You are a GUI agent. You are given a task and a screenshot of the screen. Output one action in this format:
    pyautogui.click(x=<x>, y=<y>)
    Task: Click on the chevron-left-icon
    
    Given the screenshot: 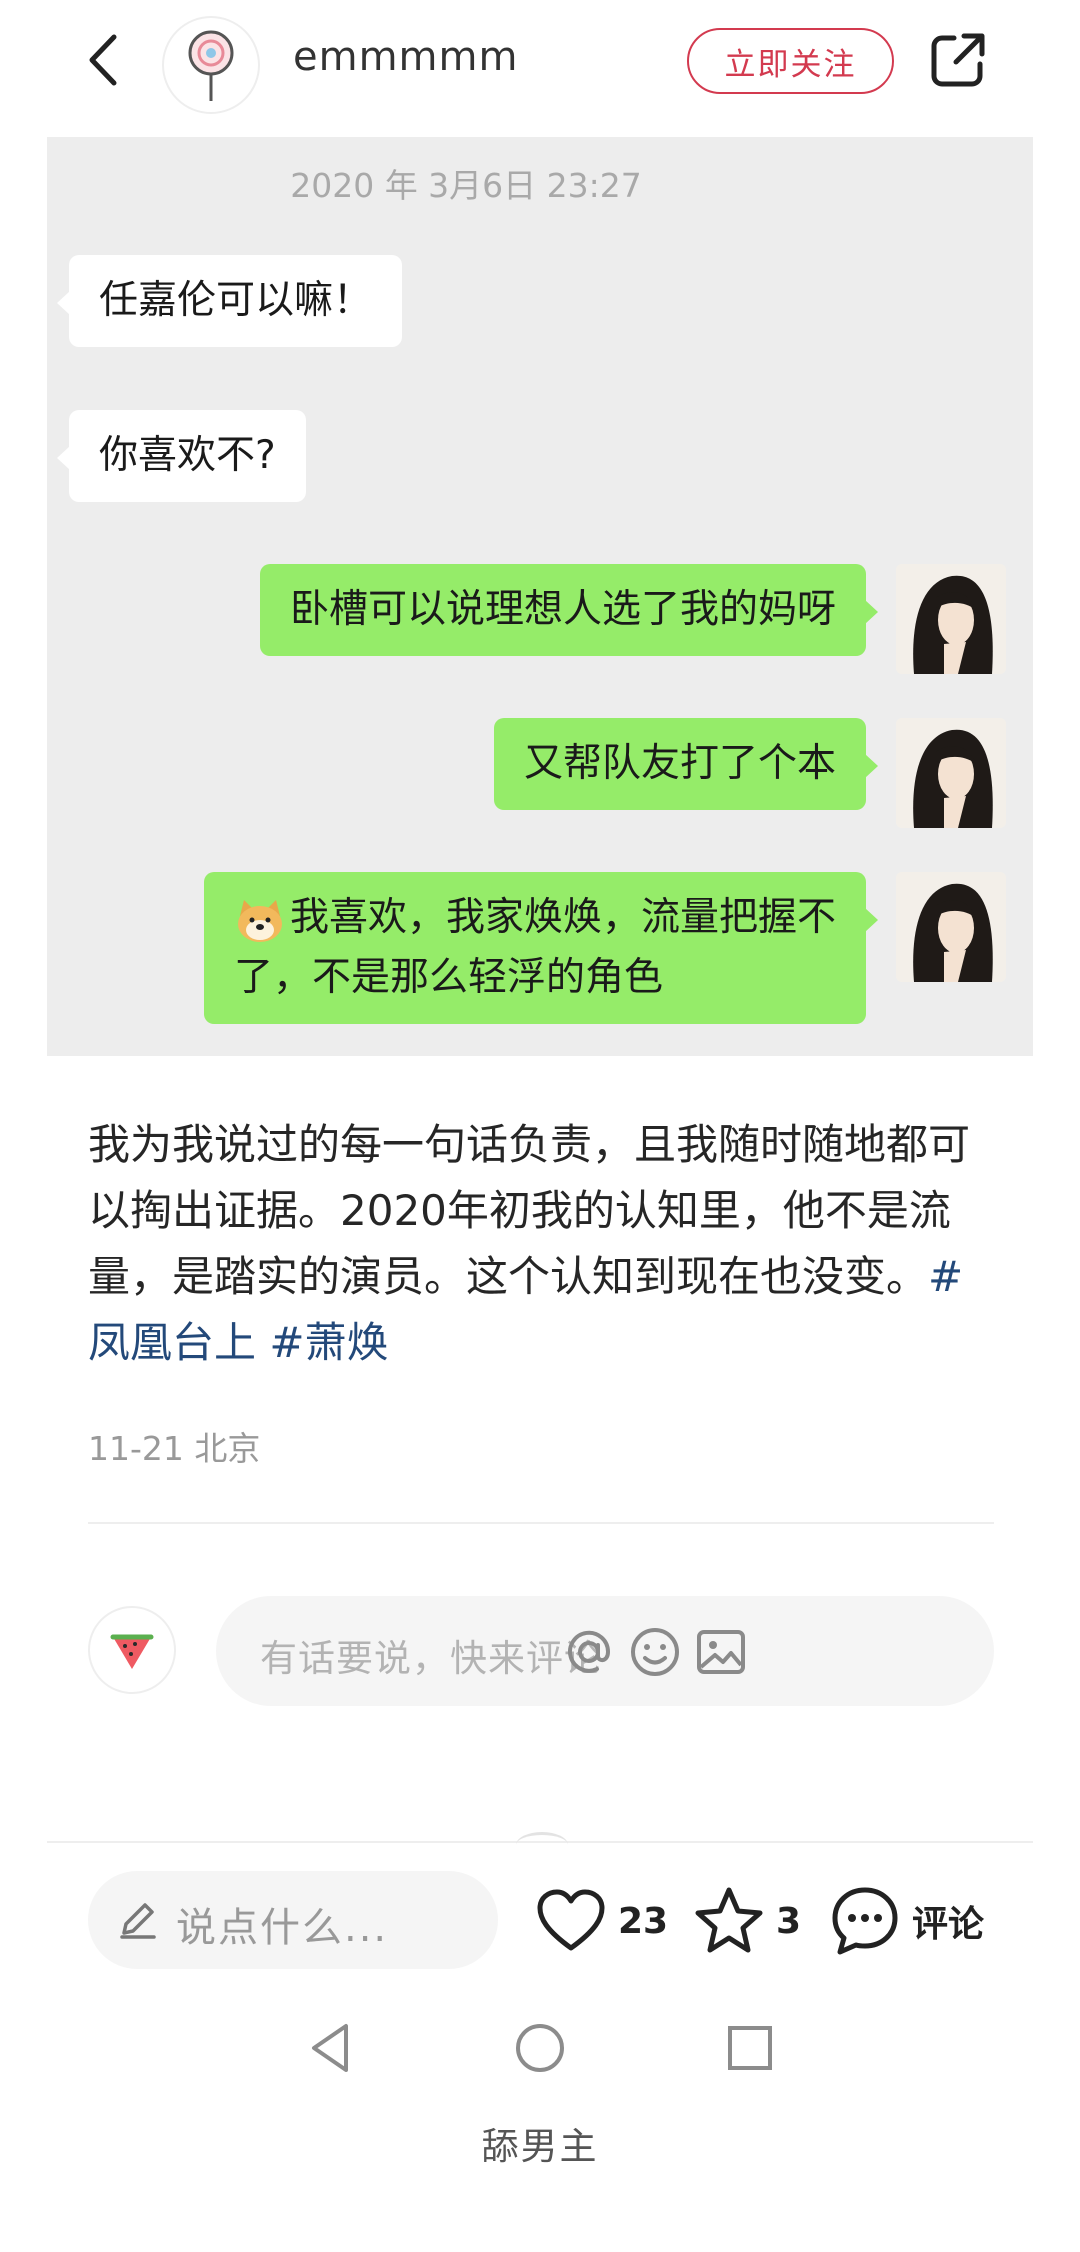 What is the action you would take?
    pyautogui.click(x=103, y=60)
    